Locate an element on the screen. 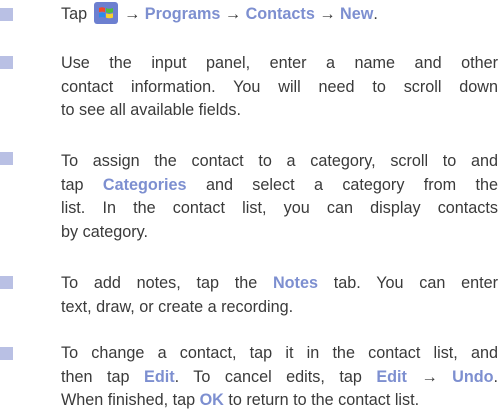  step-4-line-1-post: tab. You can enter is located at coordinates (416, 283).